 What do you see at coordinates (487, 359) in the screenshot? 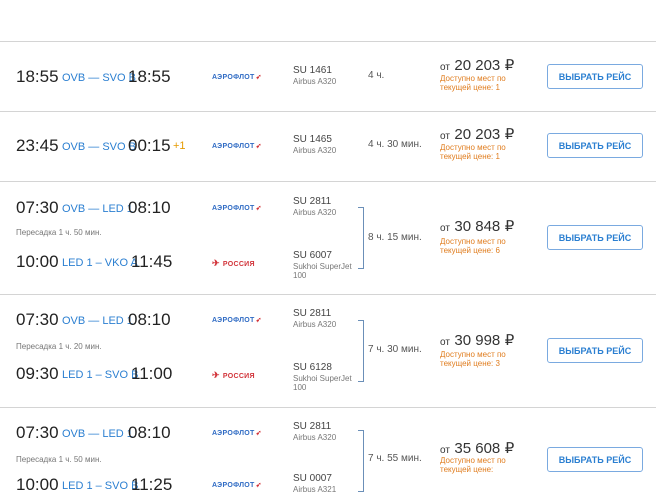
I see `seat-availability: Доступно мест по текущей цене: 3` at bounding box center [487, 359].